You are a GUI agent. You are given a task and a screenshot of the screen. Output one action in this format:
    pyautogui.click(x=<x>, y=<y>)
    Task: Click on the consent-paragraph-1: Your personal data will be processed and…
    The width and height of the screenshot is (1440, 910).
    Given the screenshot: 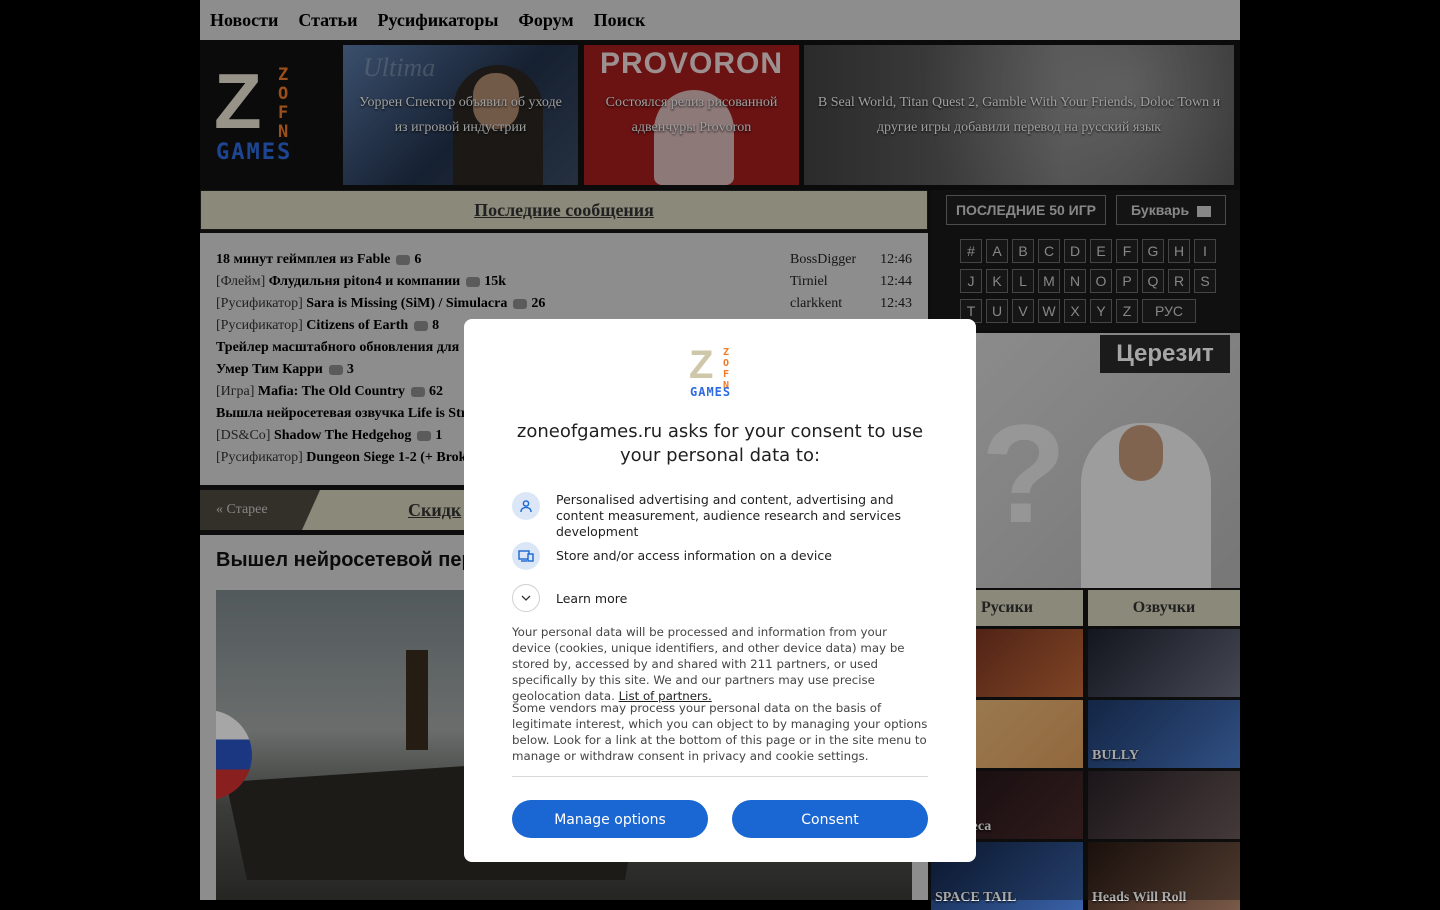 What is the action you would take?
    pyautogui.click(x=720, y=664)
    